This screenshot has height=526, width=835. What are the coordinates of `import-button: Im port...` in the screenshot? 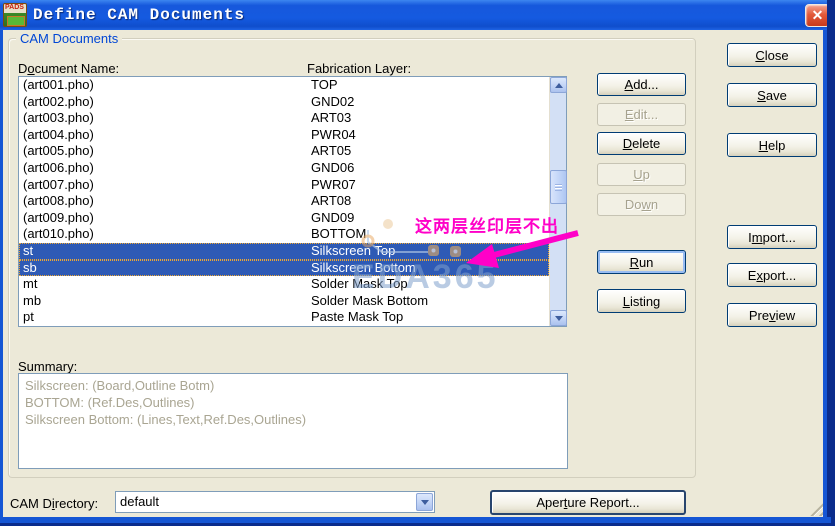 It's located at (772, 237).